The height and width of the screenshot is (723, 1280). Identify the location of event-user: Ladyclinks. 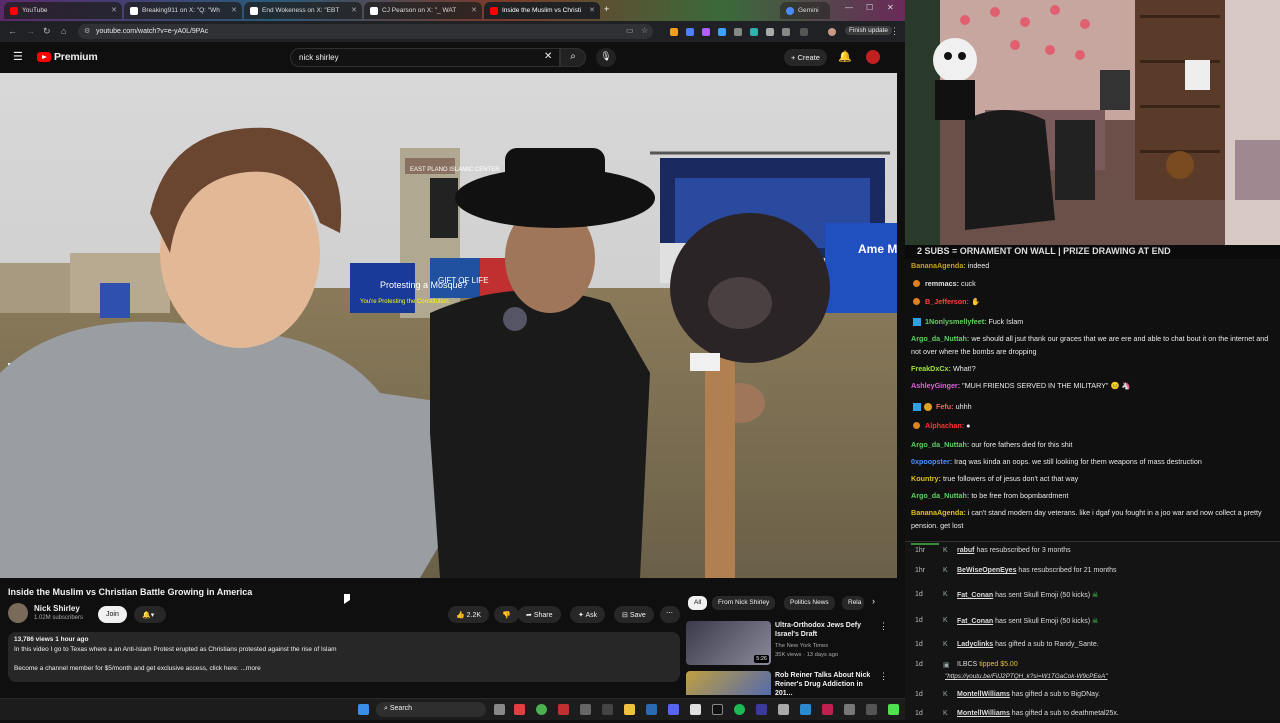
(975, 644).